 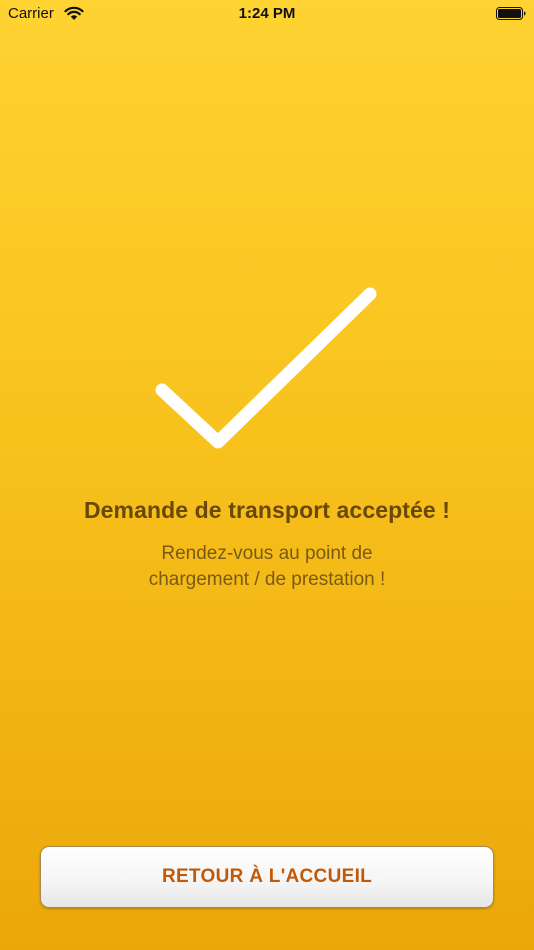 What do you see at coordinates (266, 368) in the screenshot?
I see `checkmark-icon` at bounding box center [266, 368].